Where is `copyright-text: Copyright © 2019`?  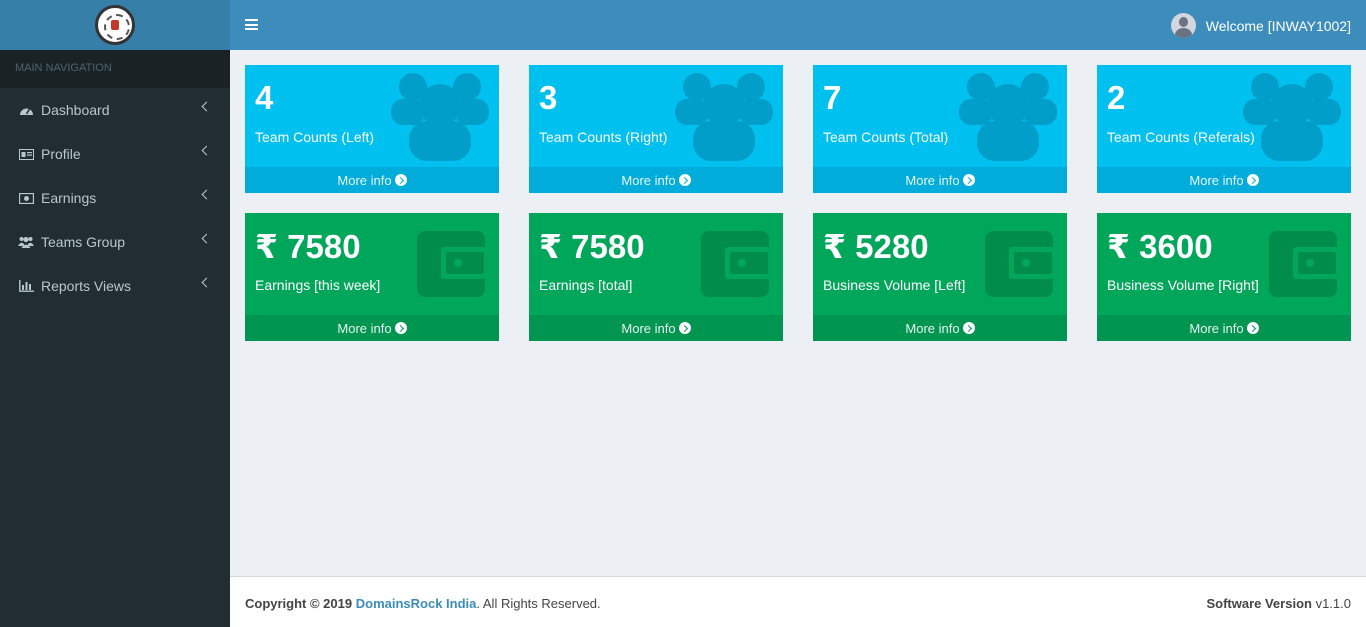
copyright-text: Copyright © 2019 is located at coordinates (299, 603).